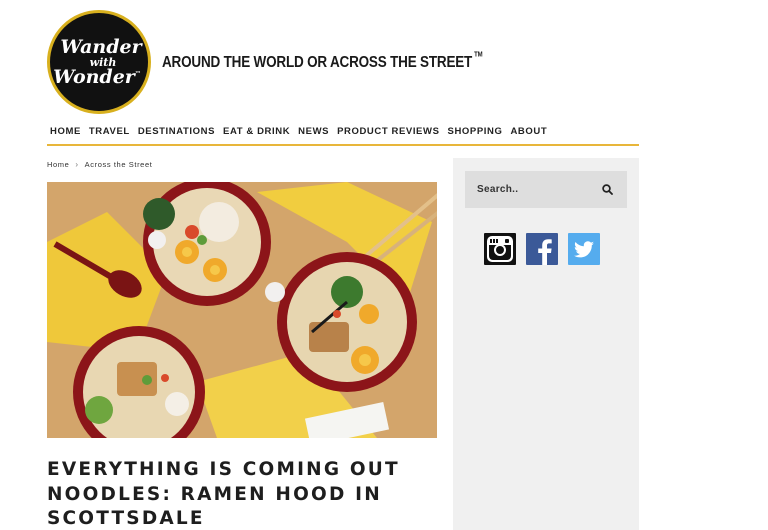 Image resolution: width=768 pixels, height=530 pixels. What do you see at coordinates (317, 62) in the screenshot?
I see `tagline-text: AROUND THE WORLD OR ACROSS THE STREET` at bounding box center [317, 62].